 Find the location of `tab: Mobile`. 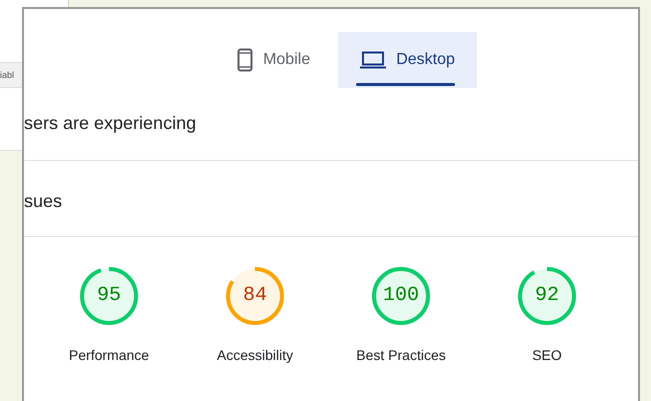

tab: Mobile is located at coordinates (273, 60).